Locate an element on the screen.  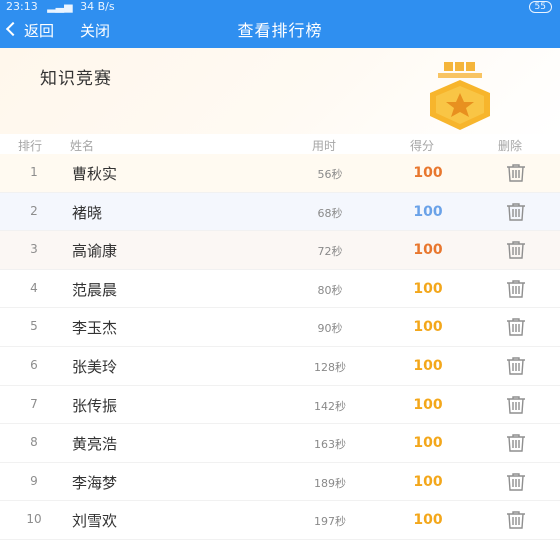
table-row: 1 曹秋实 56秒 100 is located at coordinates (280, 173).